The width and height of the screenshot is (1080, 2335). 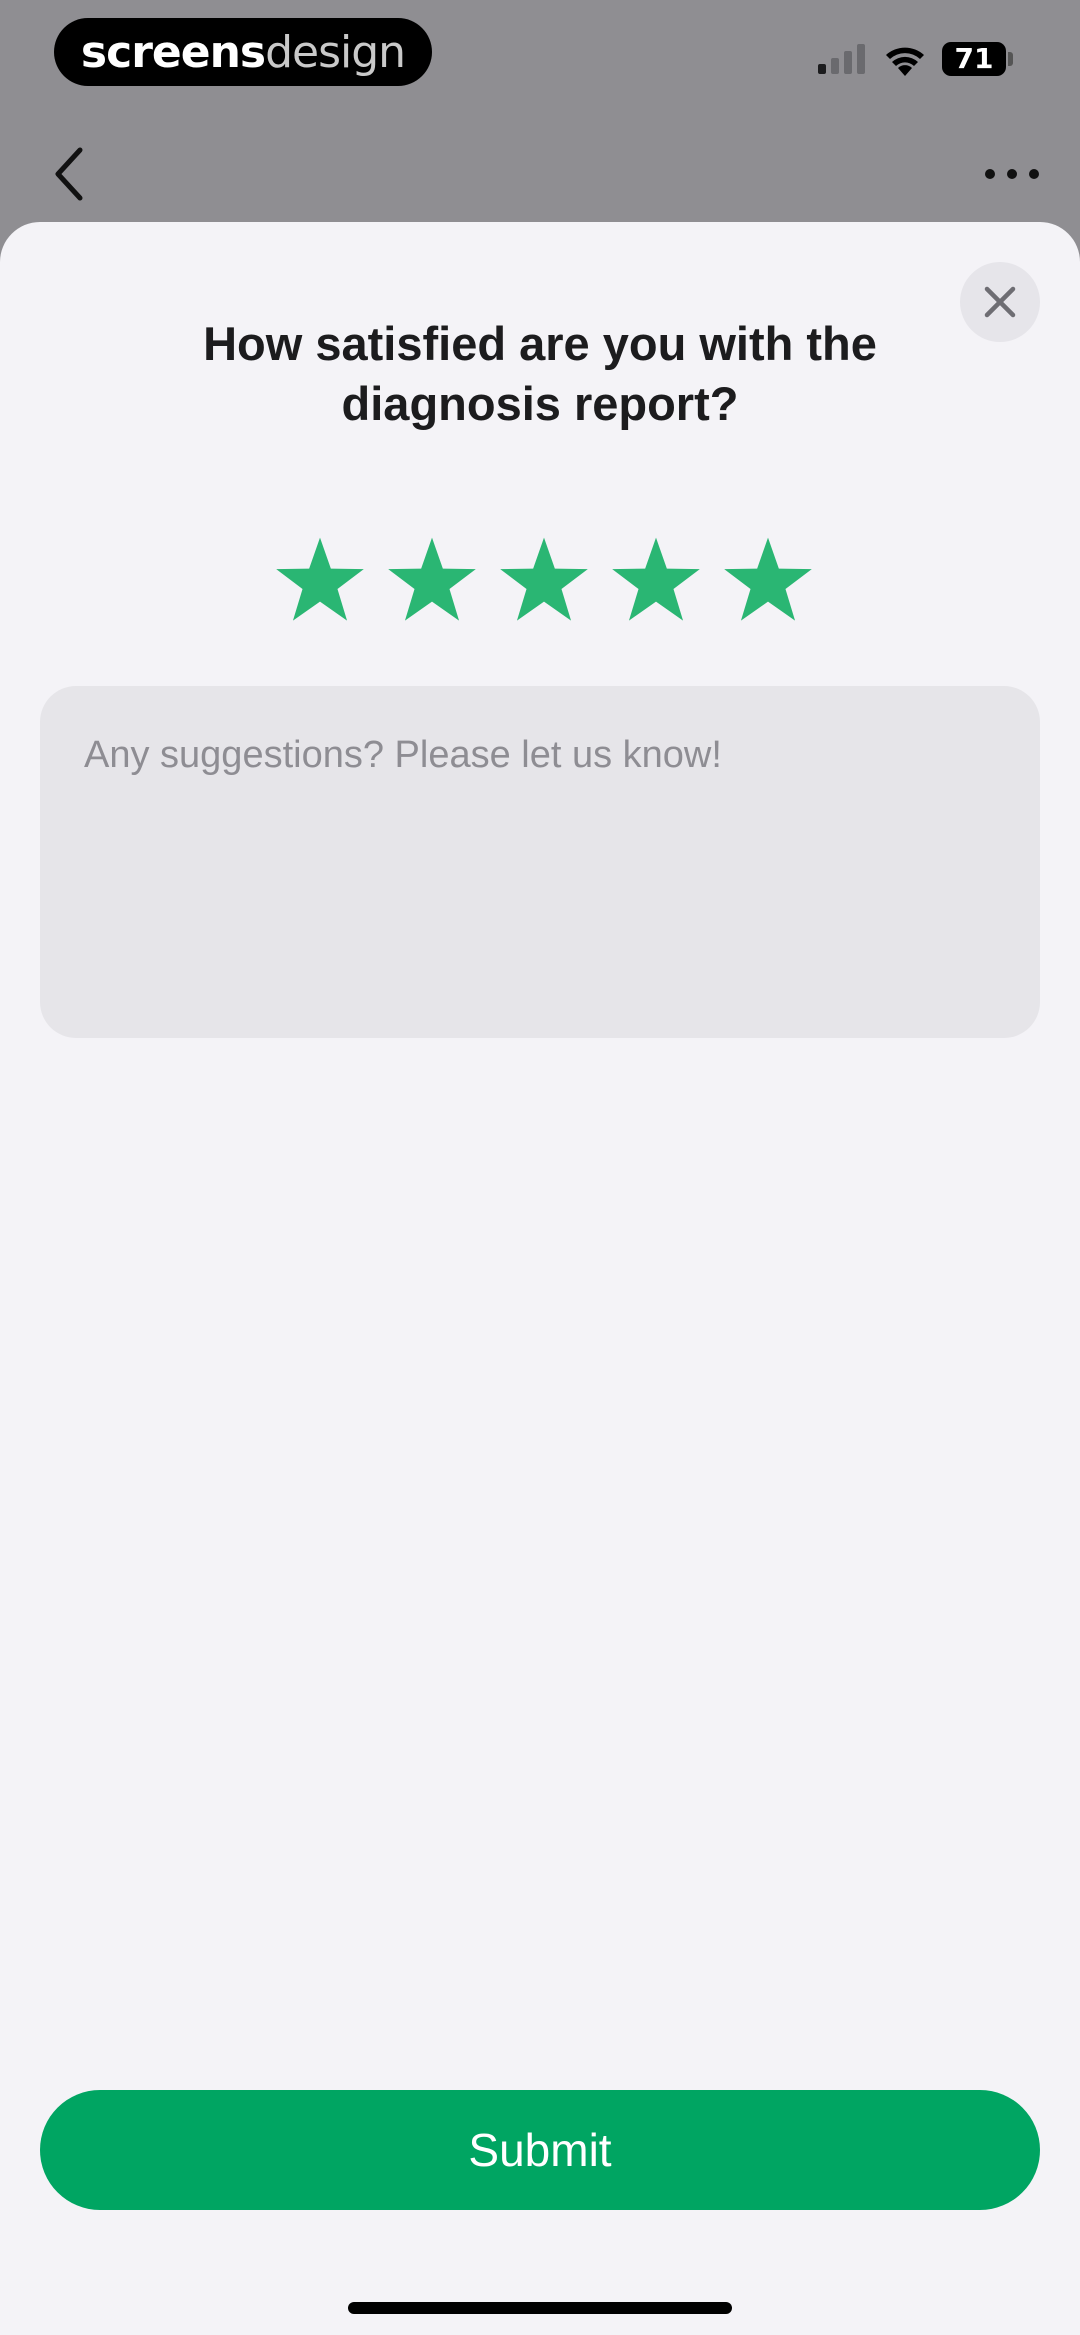 I want to click on suggestion-box, so click(x=540, y=862).